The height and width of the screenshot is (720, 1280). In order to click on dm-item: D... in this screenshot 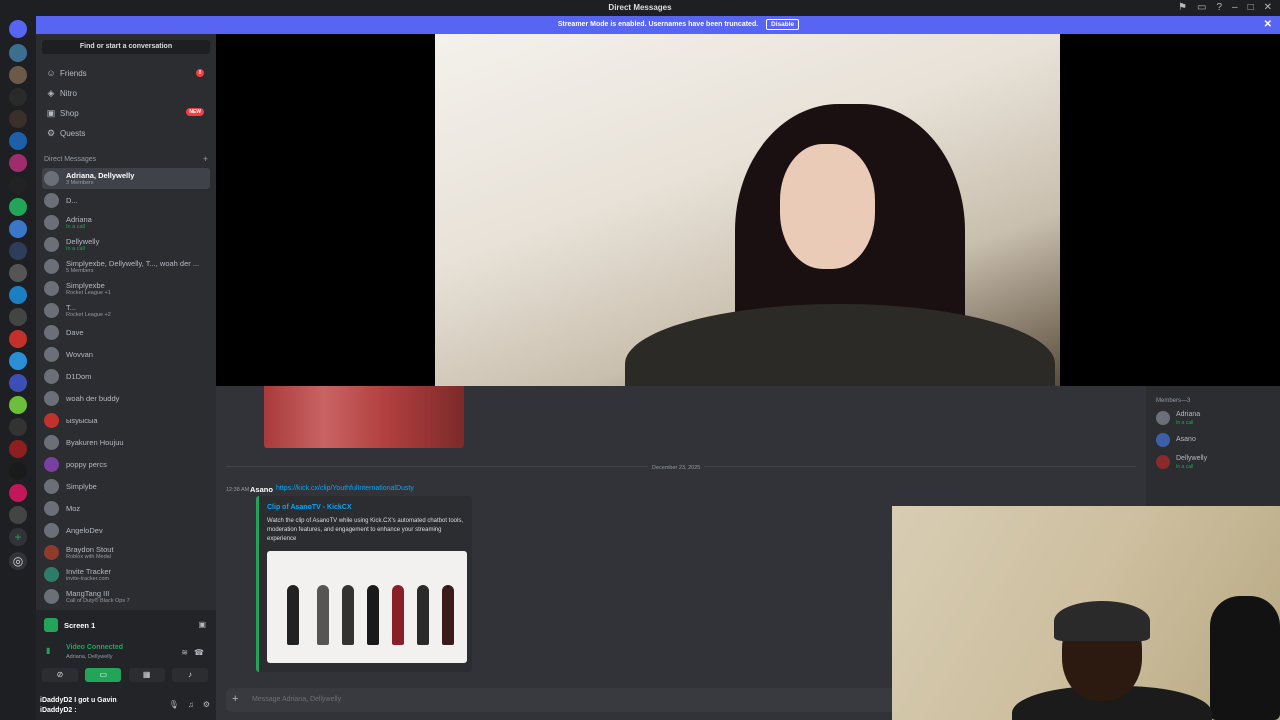, I will do `click(126, 200)`.